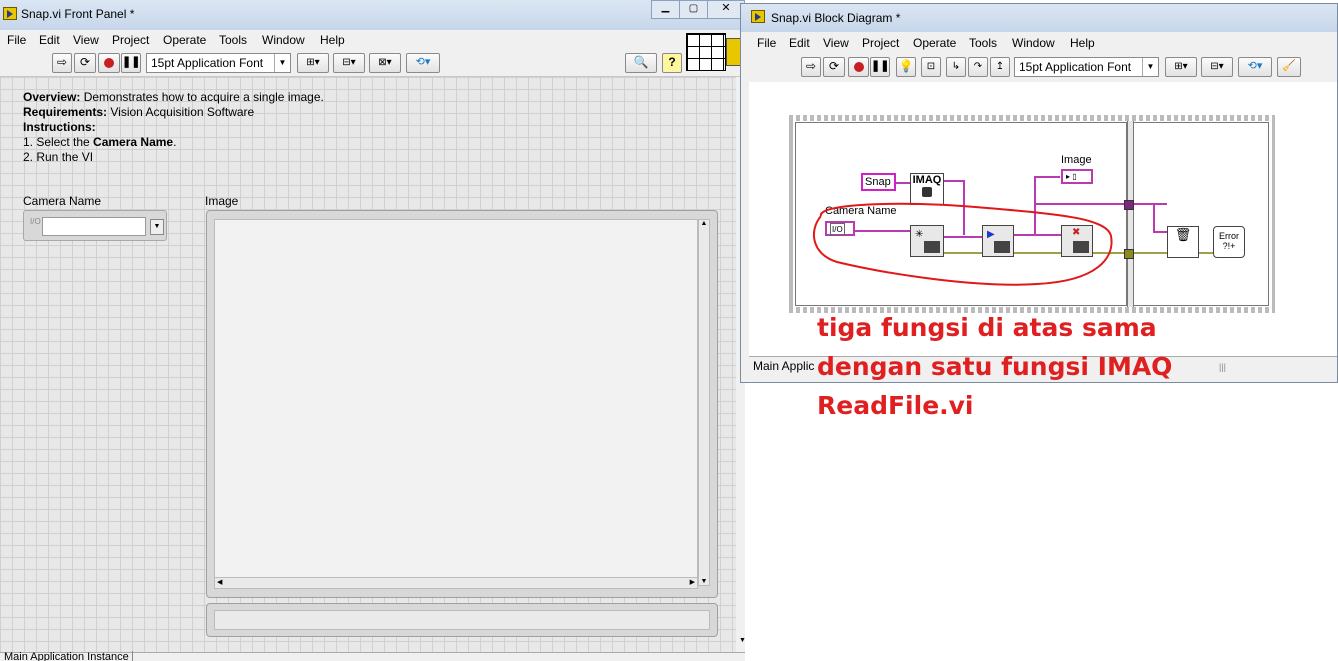 This screenshot has height=661, width=1338. What do you see at coordinates (313, 63) in the screenshot?
I see `align-objects-icon: ⊞▾` at bounding box center [313, 63].